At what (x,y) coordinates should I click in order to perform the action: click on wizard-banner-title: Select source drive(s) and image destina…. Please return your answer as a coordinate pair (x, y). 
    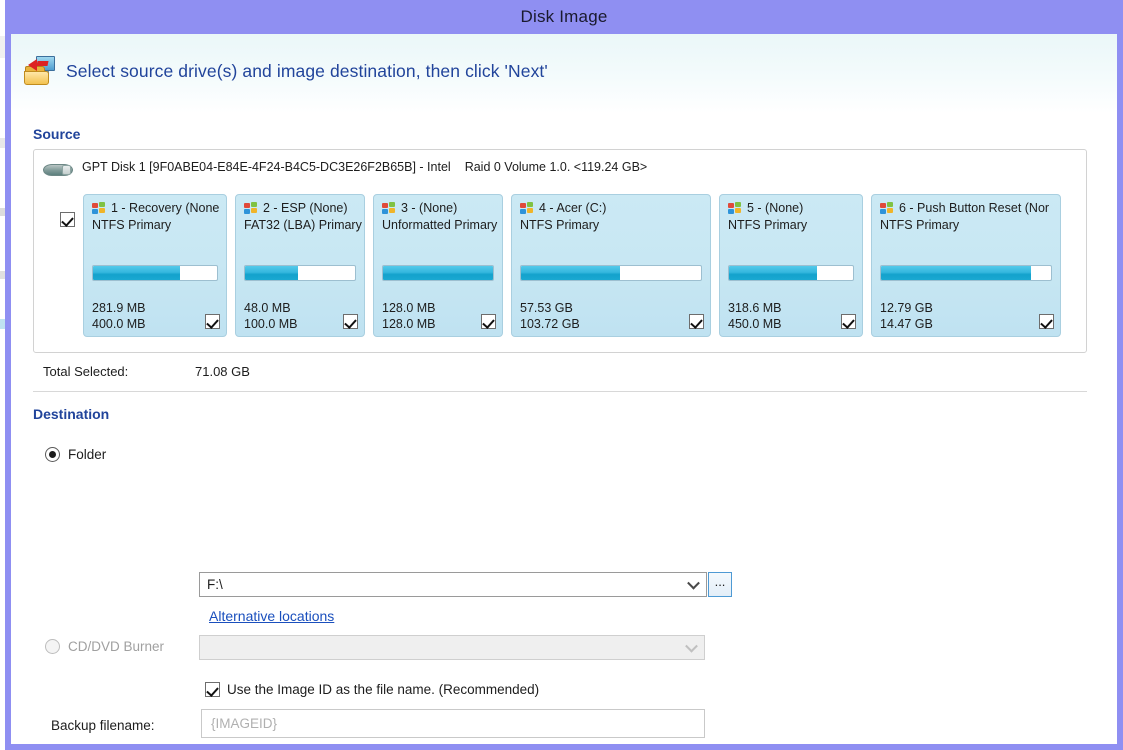
    Looking at the image, I should click on (307, 70).